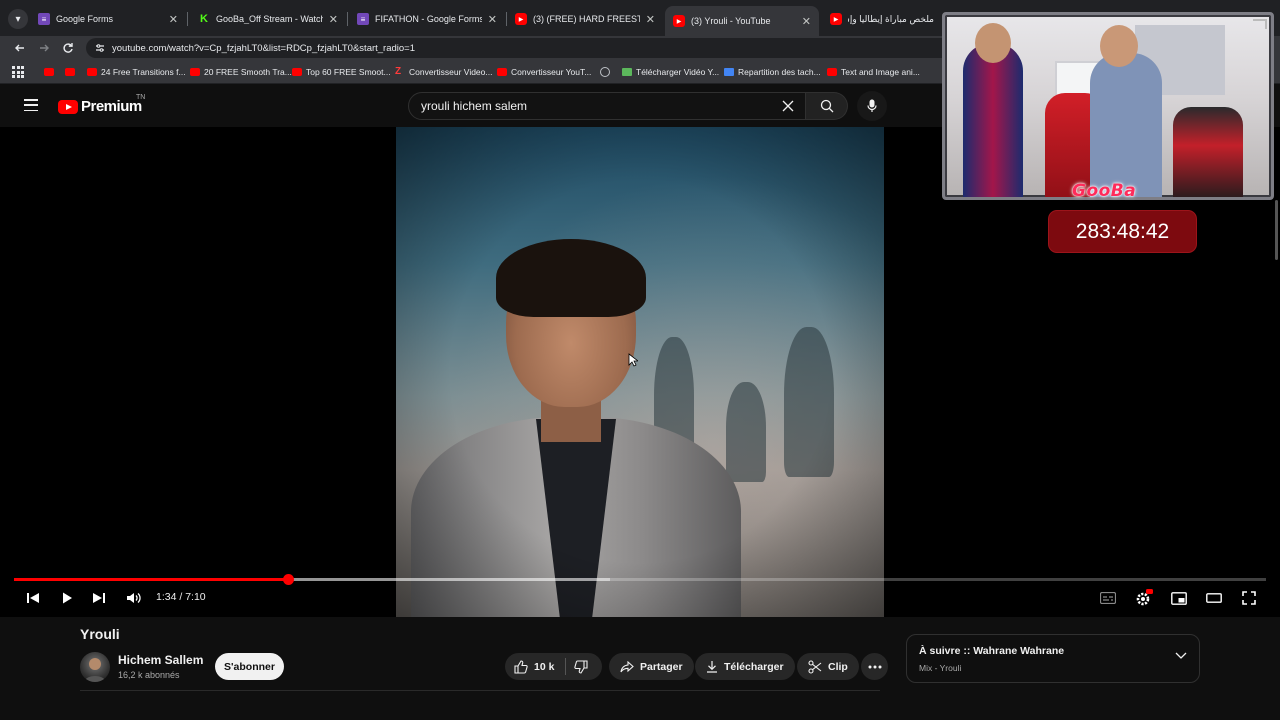 This screenshot has height=720, width=1280. Describe the element at coordinates (788, 106) in the screenshot. I see `clear-search-icon` at that location.